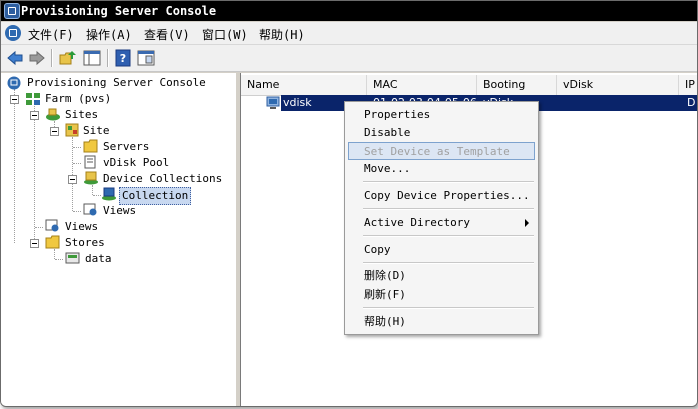  What do you see at coordinates (517, 93) in the screenshot?
I see `column-header-booting-from: Booting From` at bounding box center [517, 93].